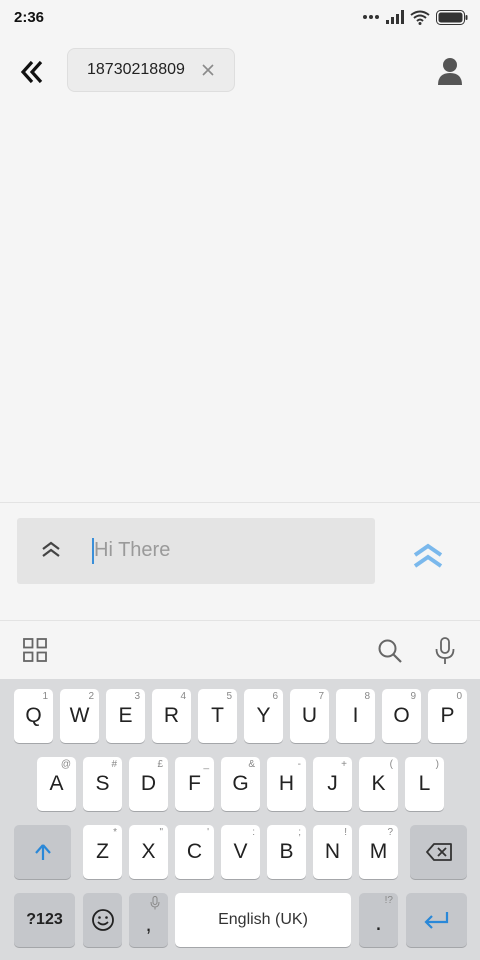 The image size is (480, 960). I want to click on key-label: F, so click(194, 783).